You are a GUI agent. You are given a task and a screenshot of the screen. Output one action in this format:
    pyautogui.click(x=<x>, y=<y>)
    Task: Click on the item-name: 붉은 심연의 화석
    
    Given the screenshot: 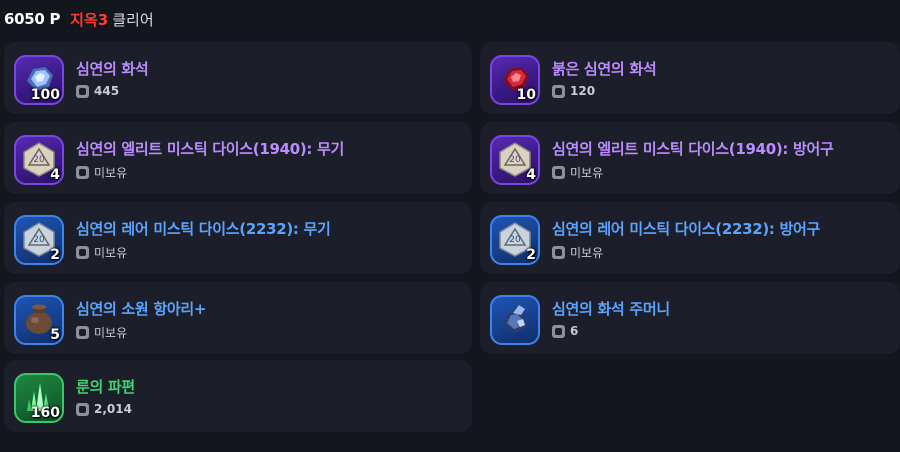 What is the action you would take?
    pyautogui.click(x=604, y=69)
    